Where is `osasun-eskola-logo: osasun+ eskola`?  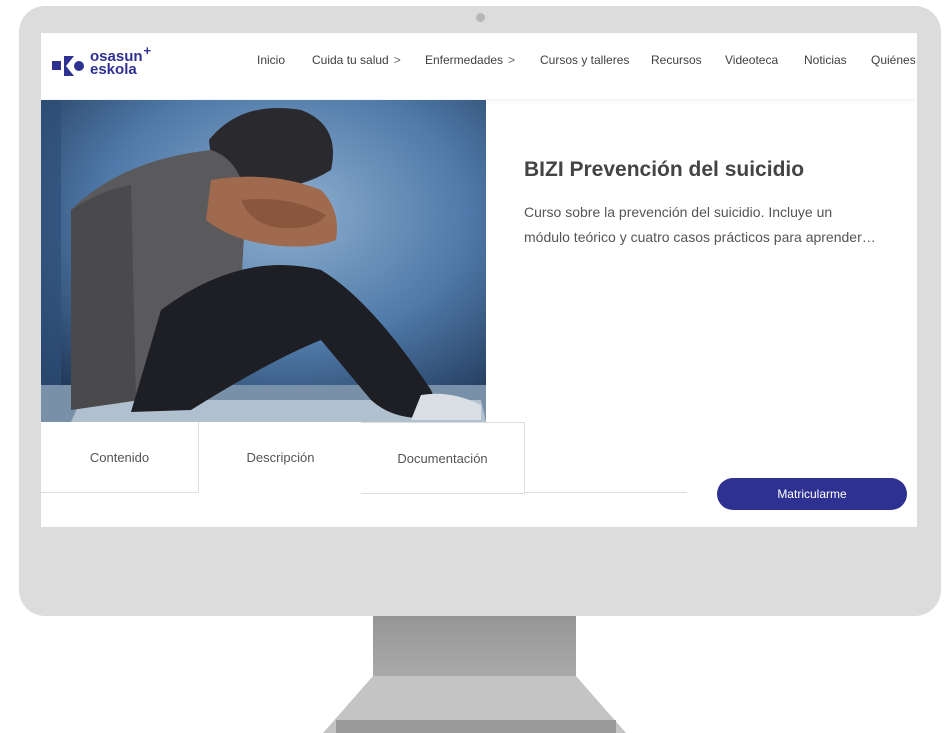 osasun-eskola-logo: osasun+ eskola is located at coordinates (107, 64).